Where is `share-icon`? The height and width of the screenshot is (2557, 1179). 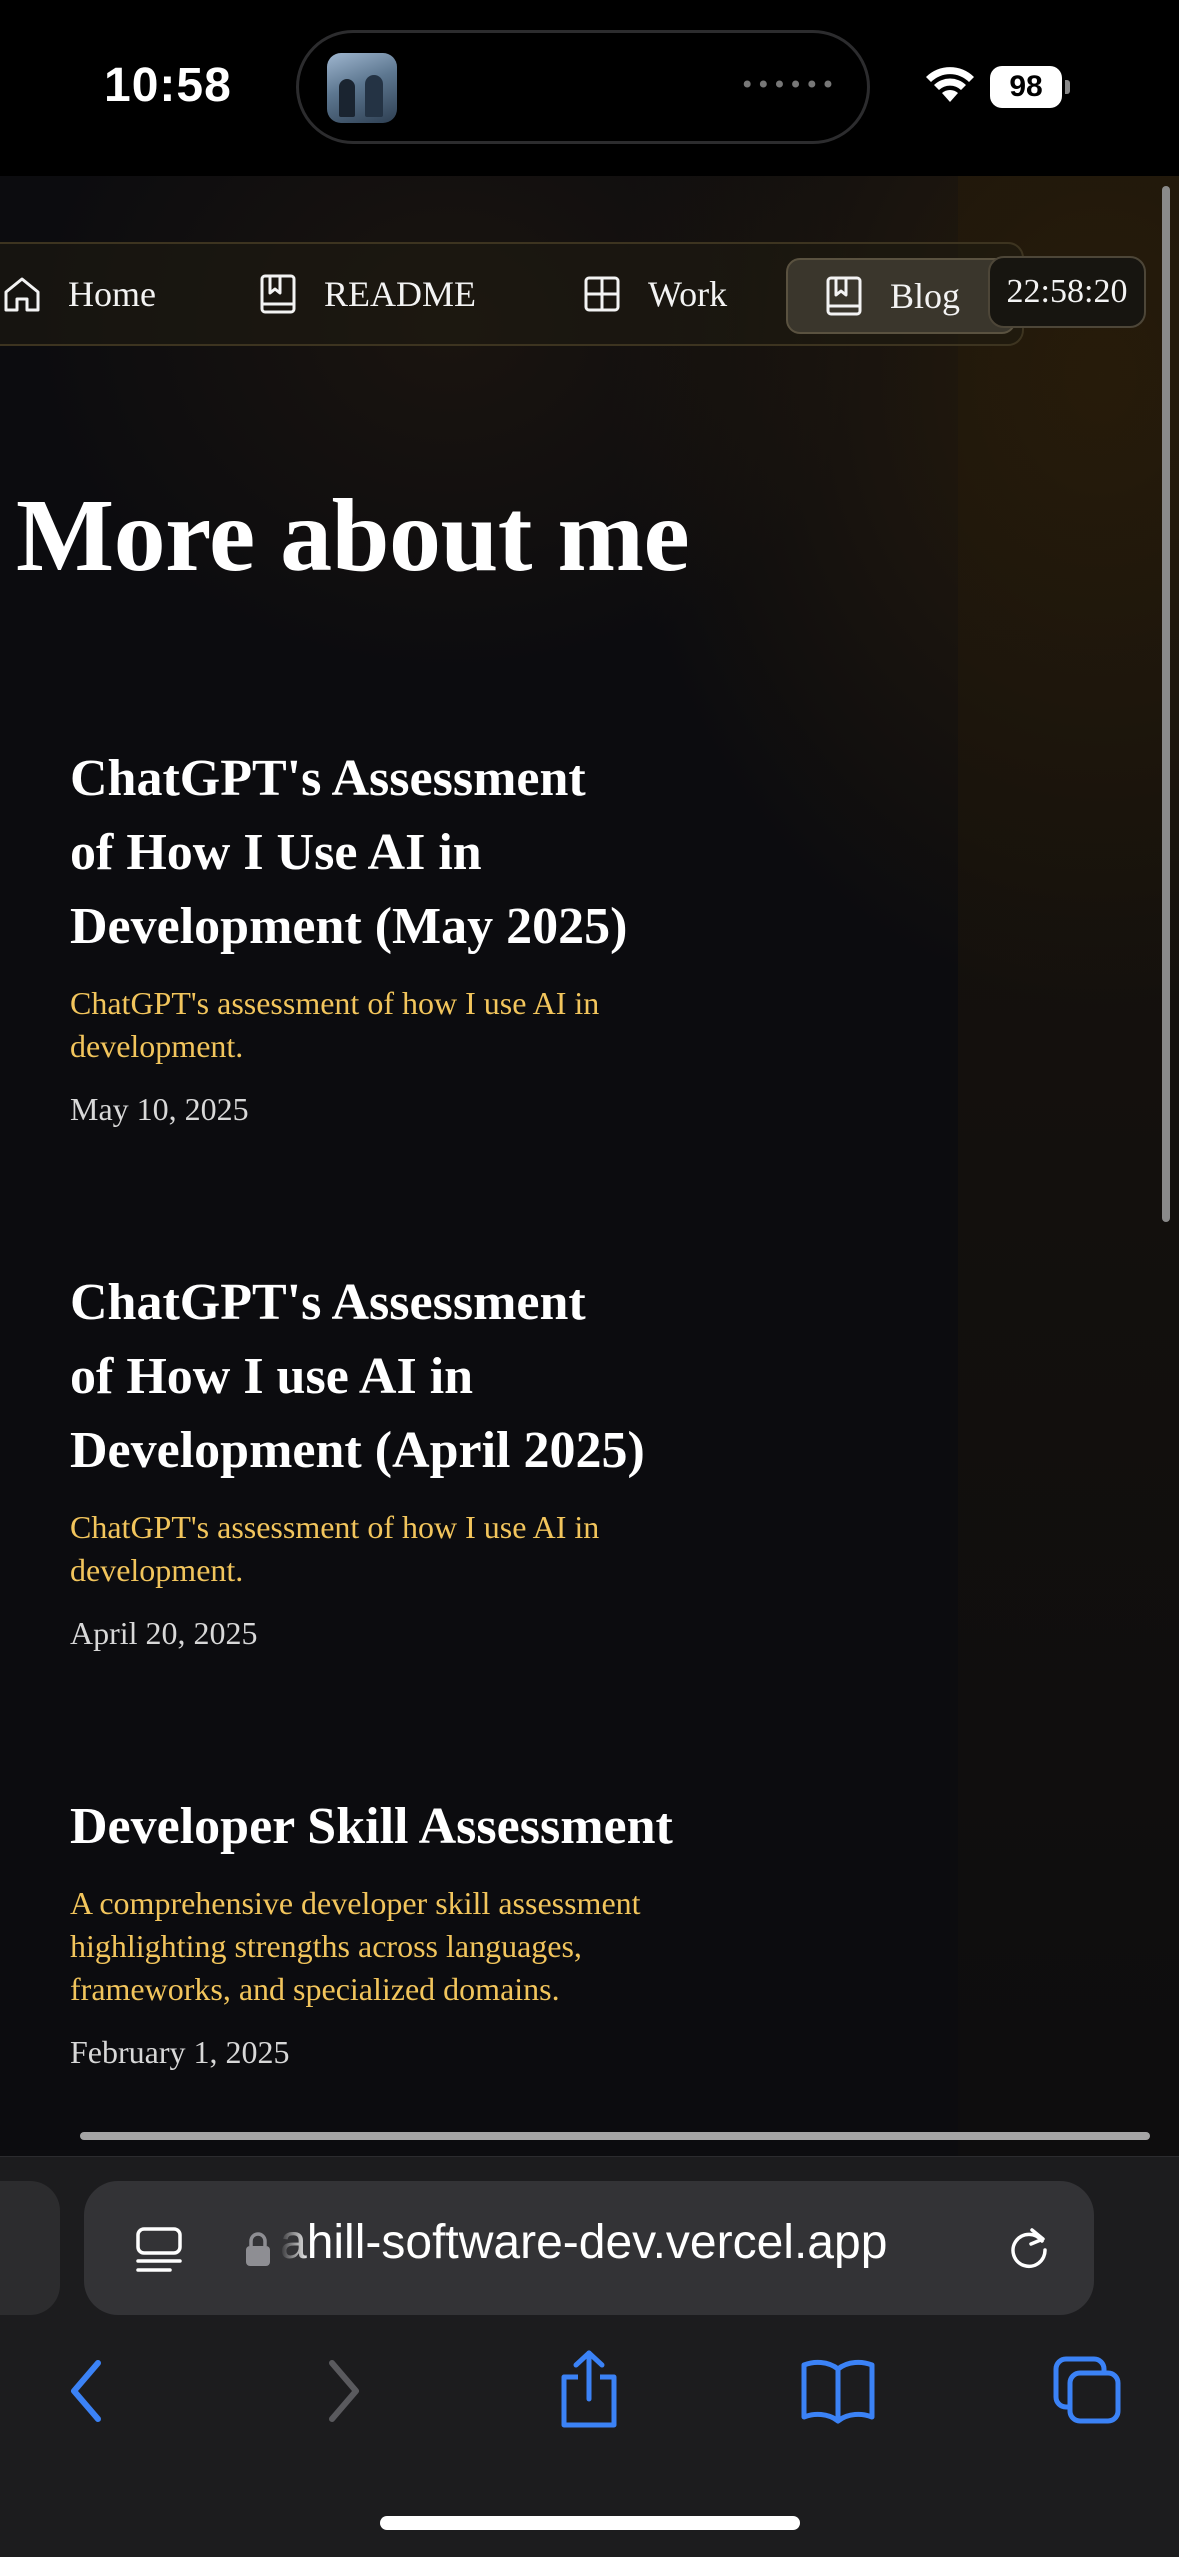 share-icon is located at coordinates (589, 2389).